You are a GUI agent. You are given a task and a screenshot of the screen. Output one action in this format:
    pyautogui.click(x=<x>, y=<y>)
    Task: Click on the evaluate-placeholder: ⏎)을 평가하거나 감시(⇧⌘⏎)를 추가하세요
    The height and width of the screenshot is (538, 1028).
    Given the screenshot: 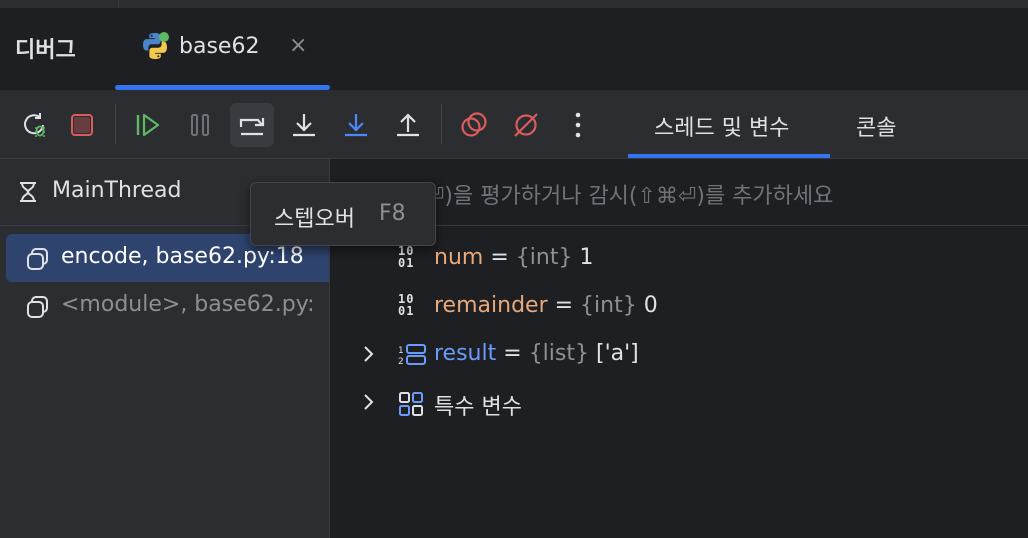 What is the action you would take?
    pyautogui.click(x=630, y=196)
    